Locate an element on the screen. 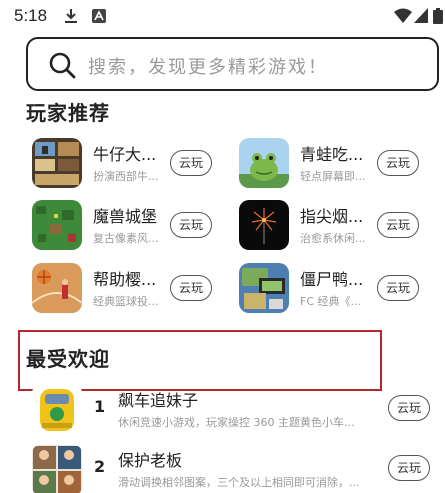 The image size is (445, 493). game-name: 飙车追妹子 is located at coordinates (158, 400).